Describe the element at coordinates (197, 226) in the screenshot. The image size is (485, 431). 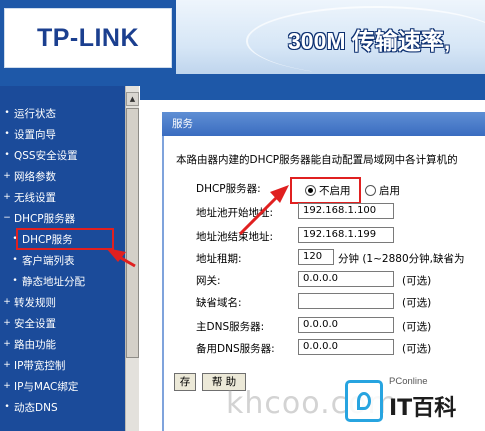
I see `annotation-arrows` at that location.